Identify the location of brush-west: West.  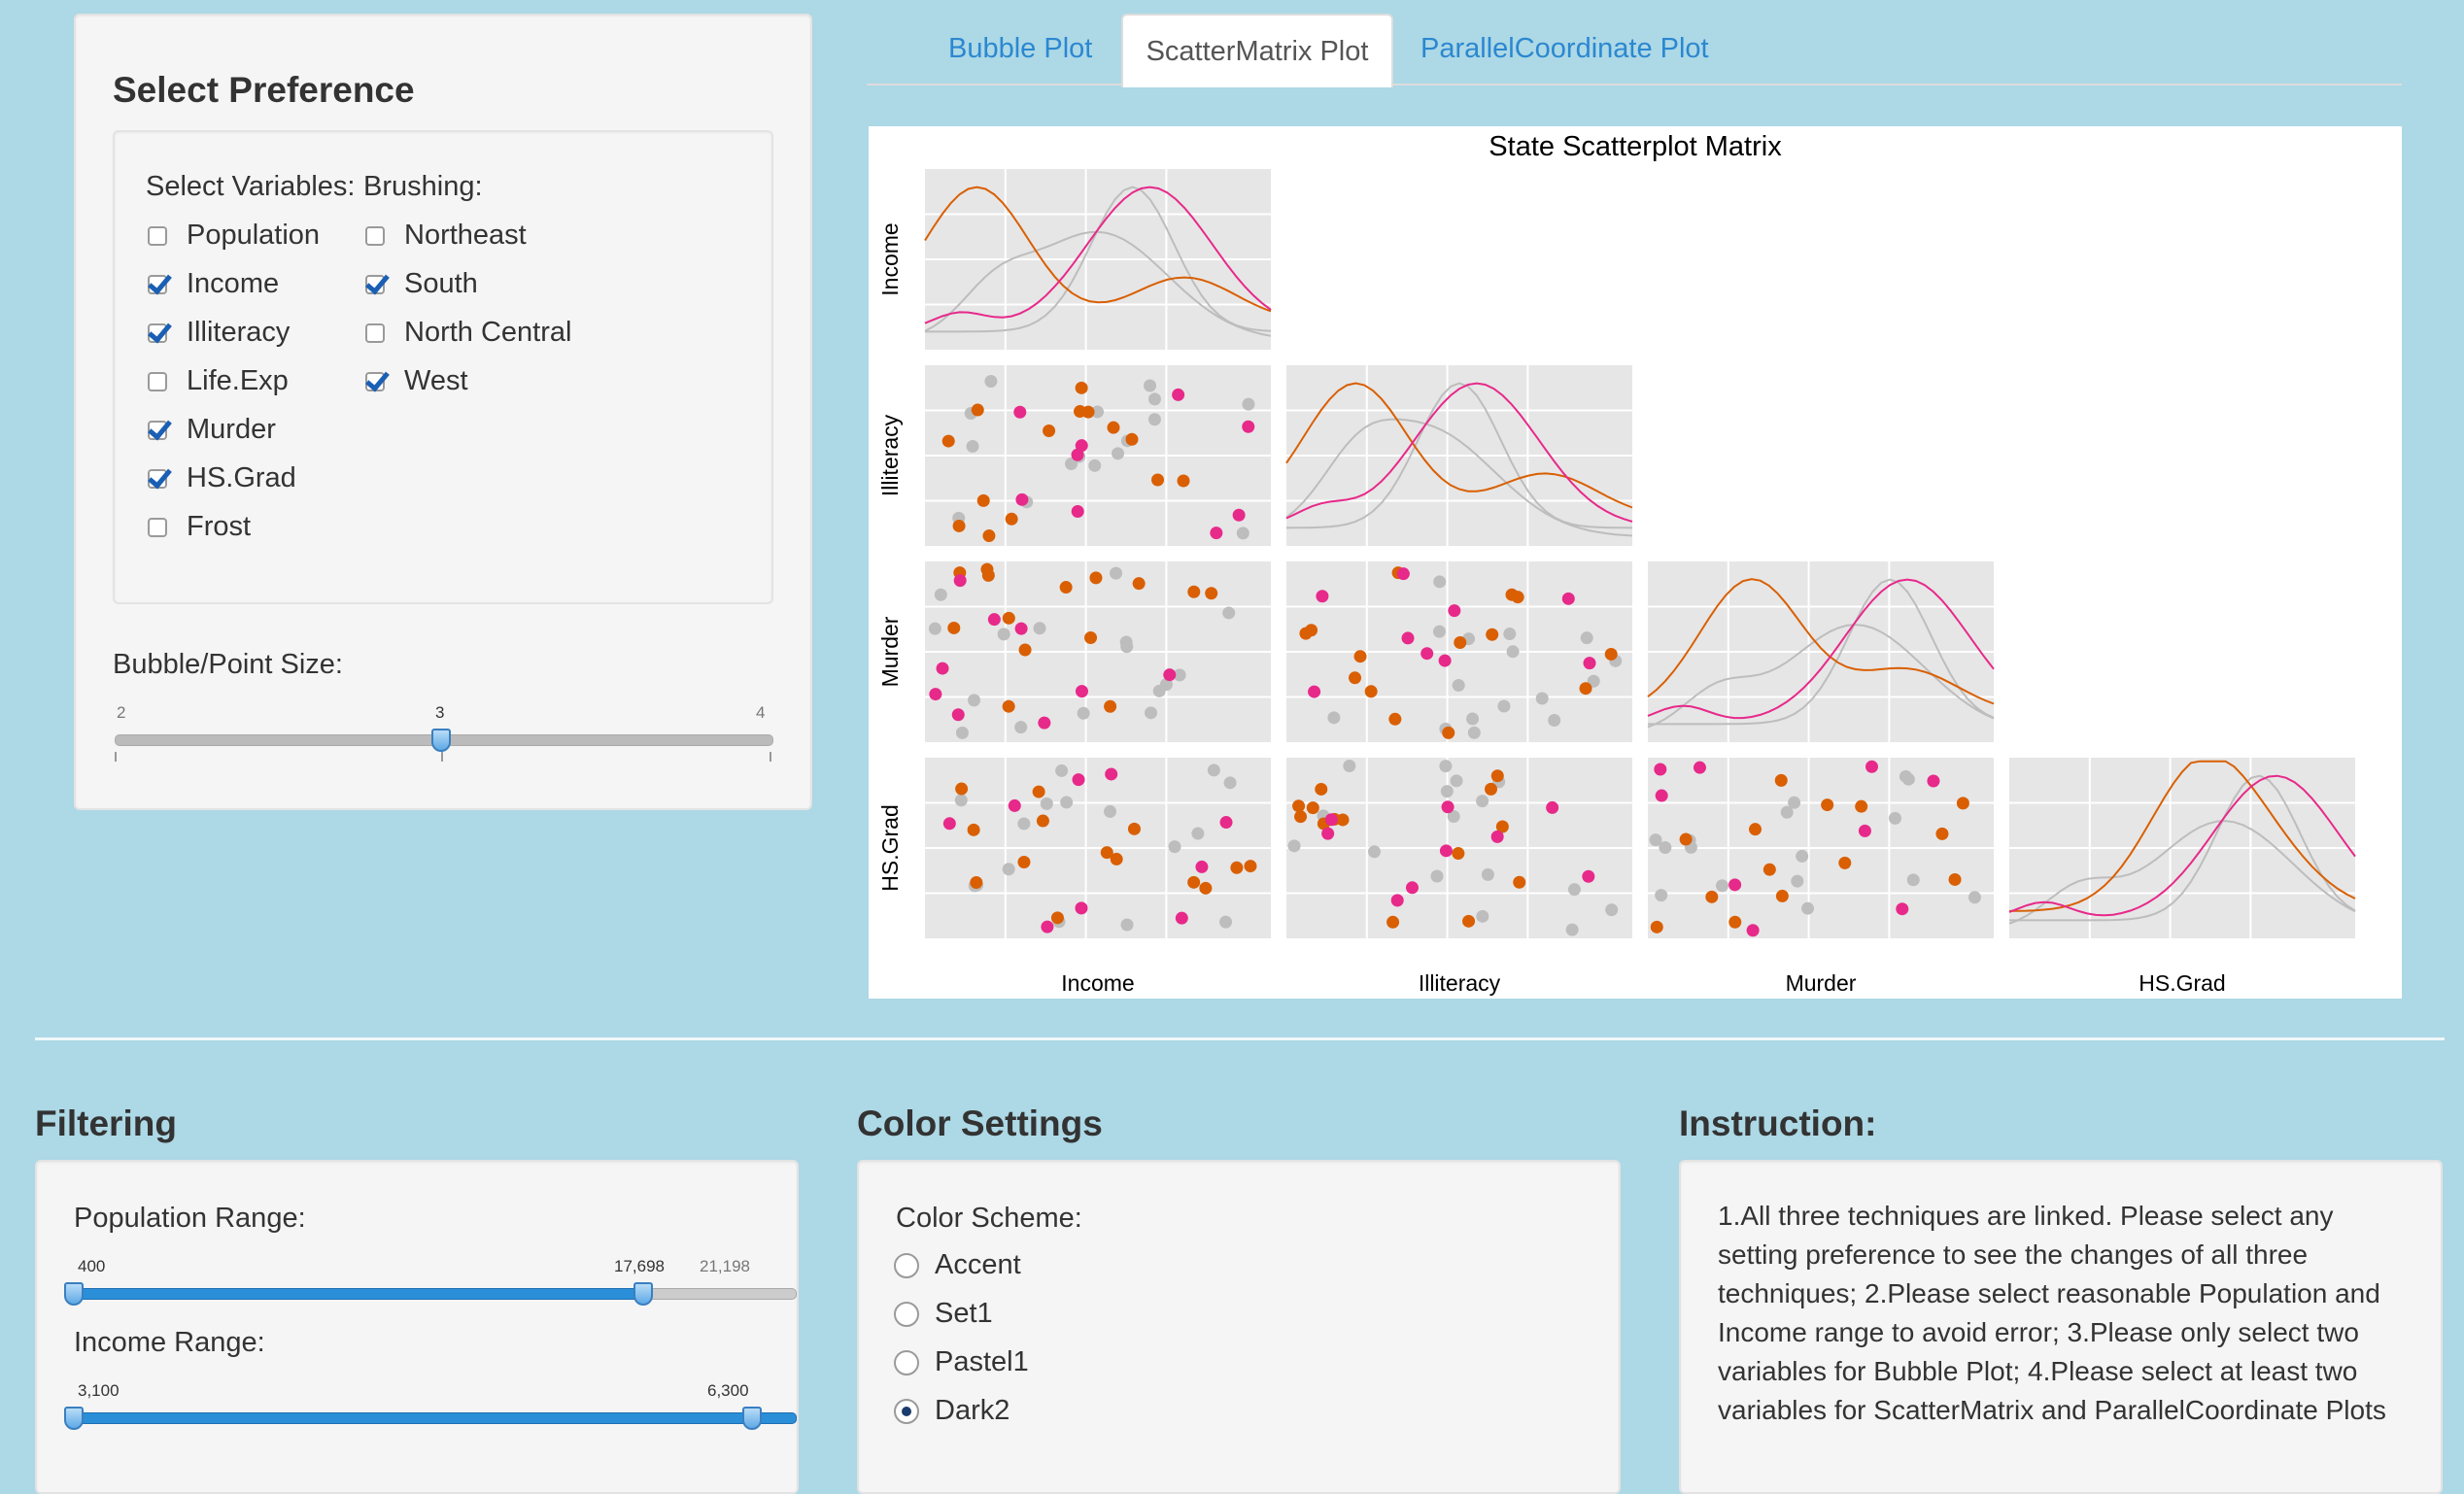
(416, 381).